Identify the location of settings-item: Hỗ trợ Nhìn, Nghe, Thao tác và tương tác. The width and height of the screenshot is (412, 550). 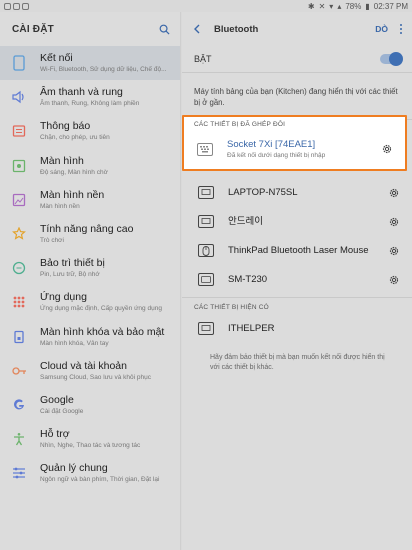
(90, 439).